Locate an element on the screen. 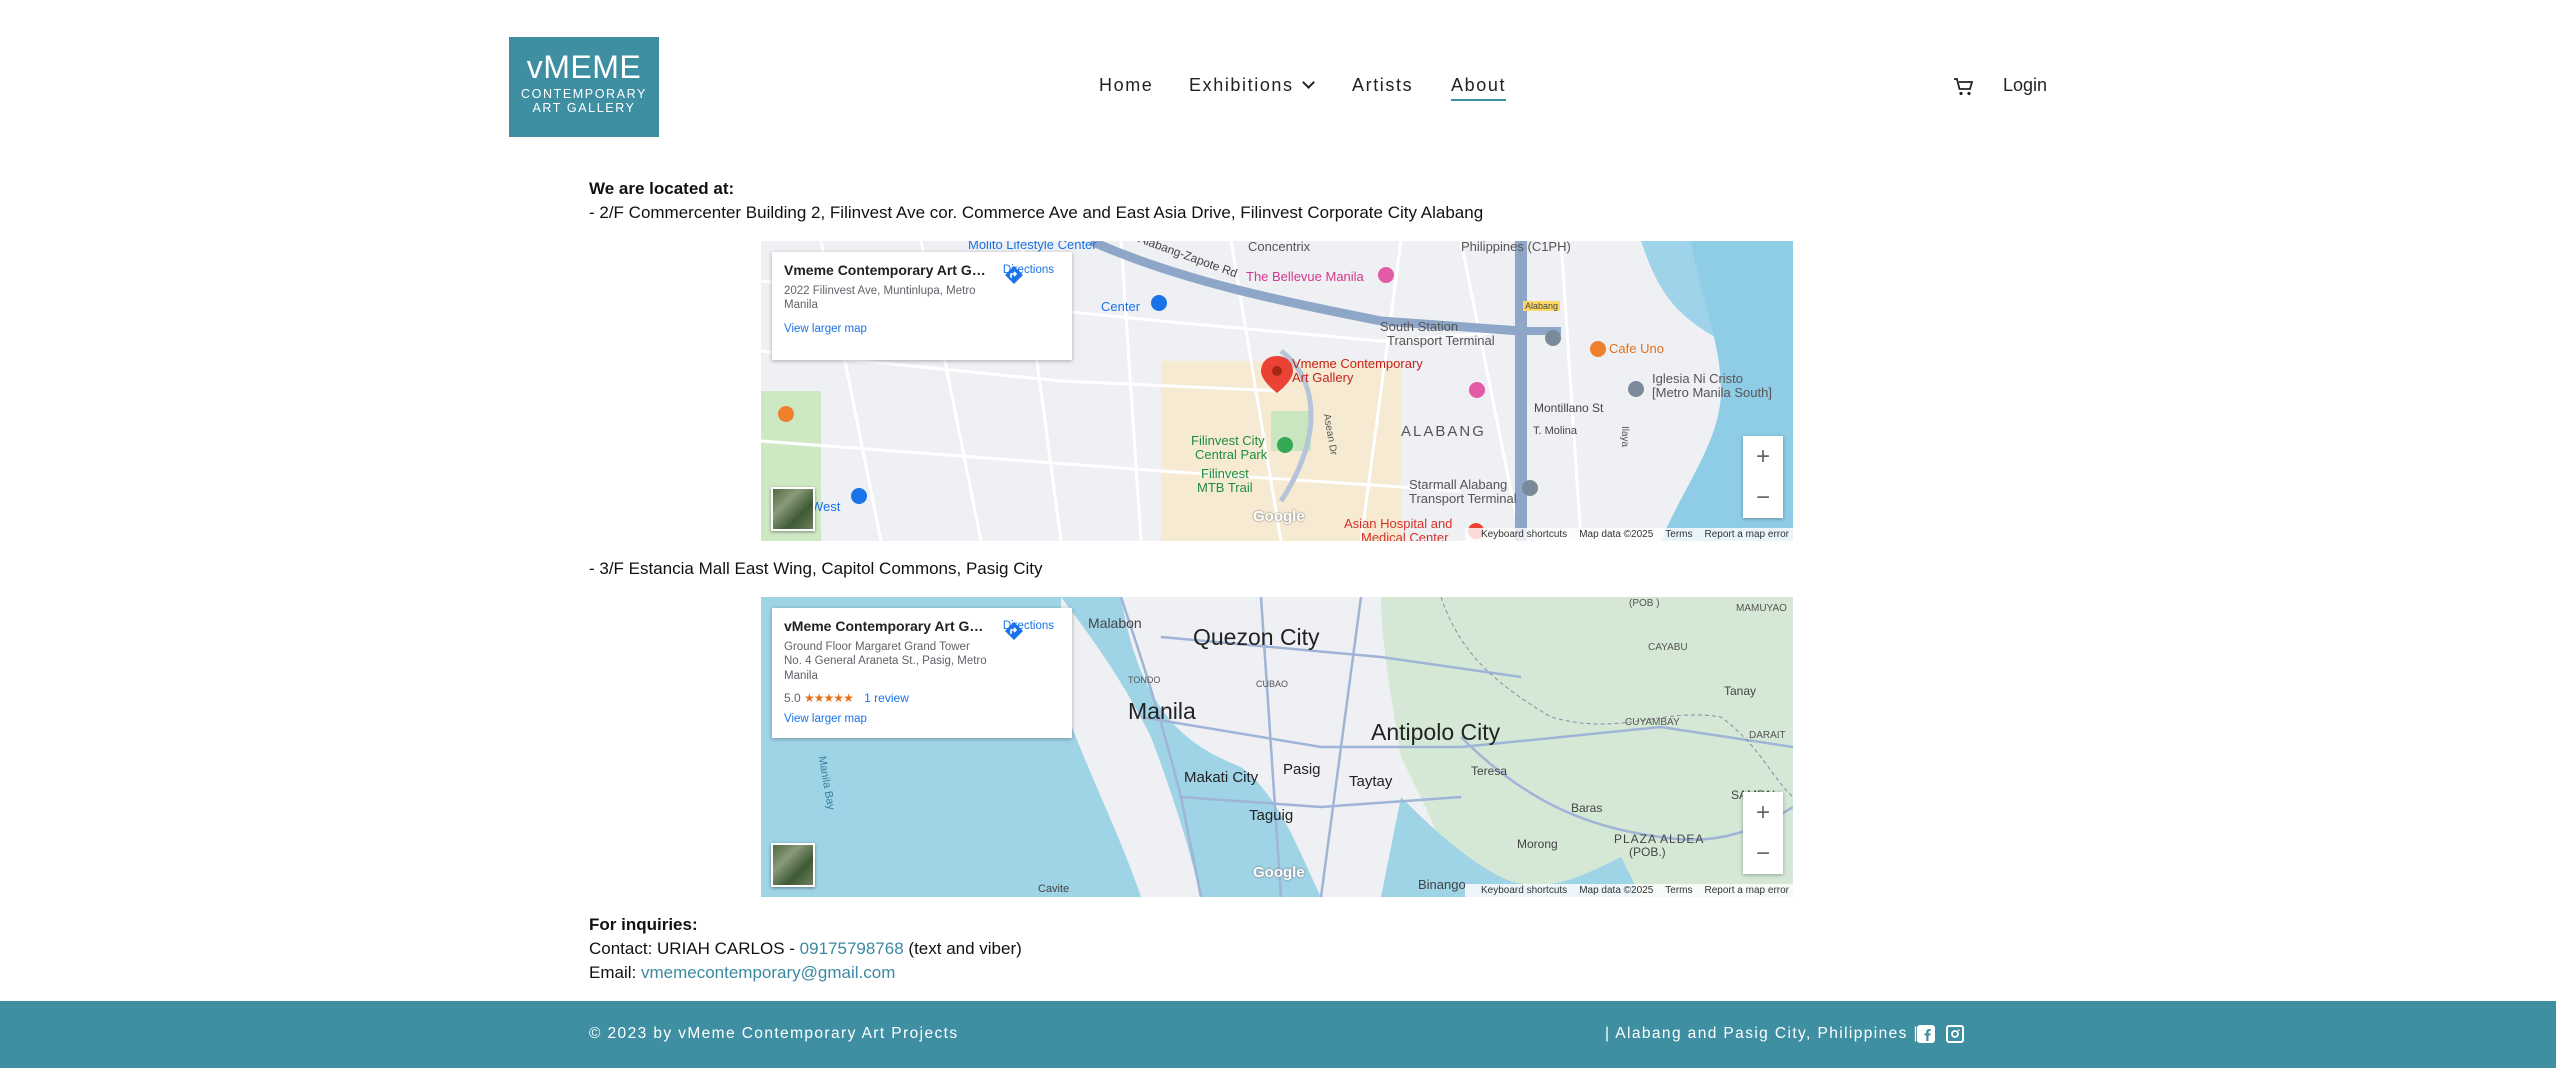 The width and height of the screenshot is (2556, 1068). map2-label: Teresa is located at coordinates (1489, 771).